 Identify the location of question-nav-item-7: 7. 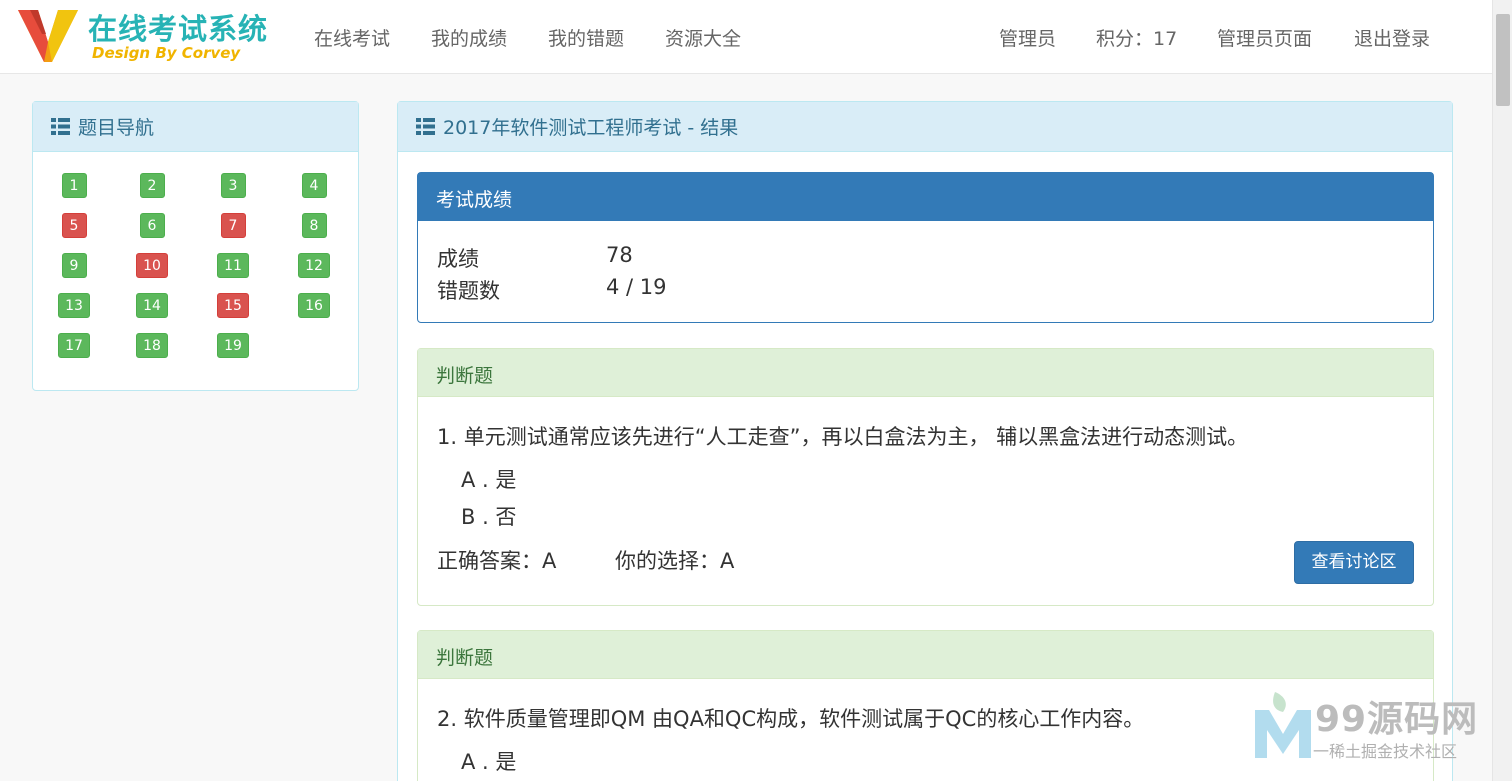
(233, 225).